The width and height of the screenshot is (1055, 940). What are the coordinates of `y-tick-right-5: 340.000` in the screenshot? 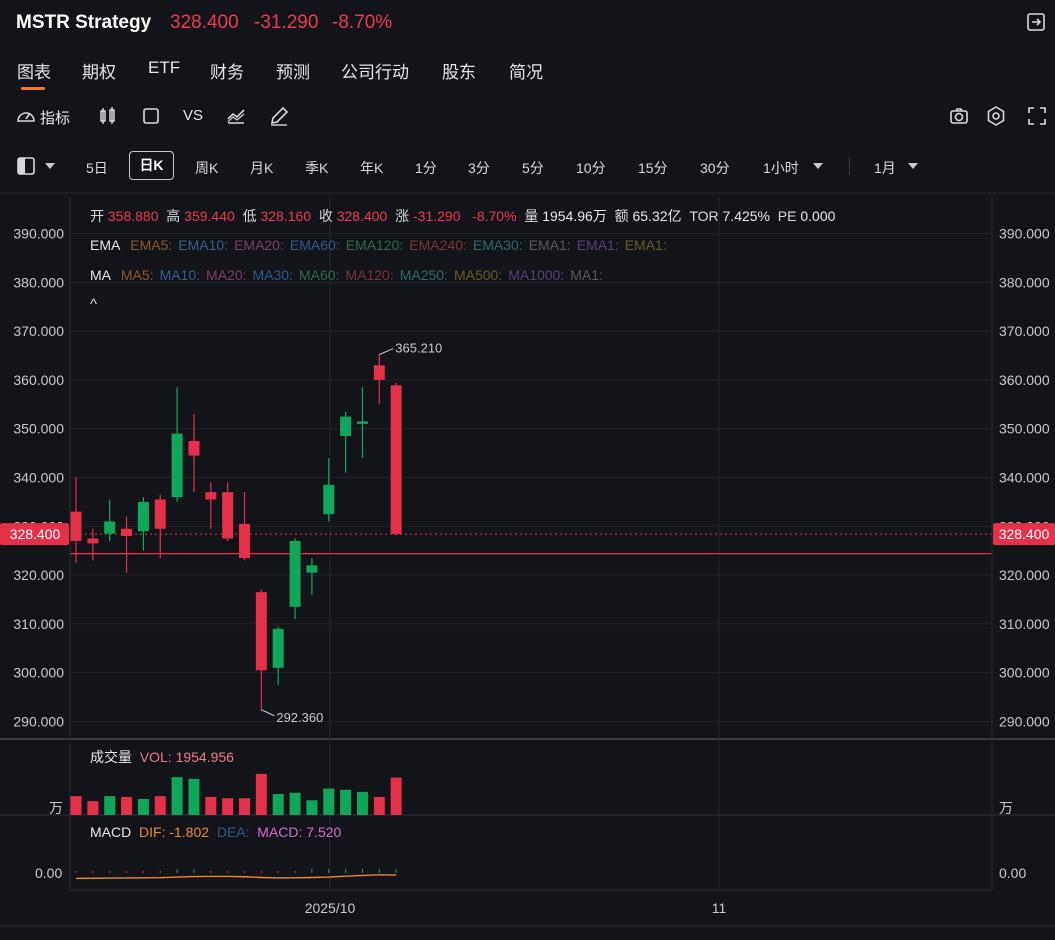 It's located at (1024, 478).